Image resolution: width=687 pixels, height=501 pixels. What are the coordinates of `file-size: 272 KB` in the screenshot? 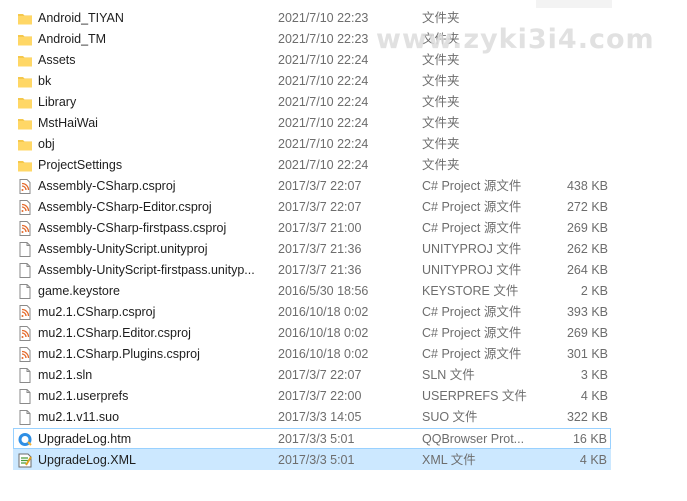 It's located at (587, 207).